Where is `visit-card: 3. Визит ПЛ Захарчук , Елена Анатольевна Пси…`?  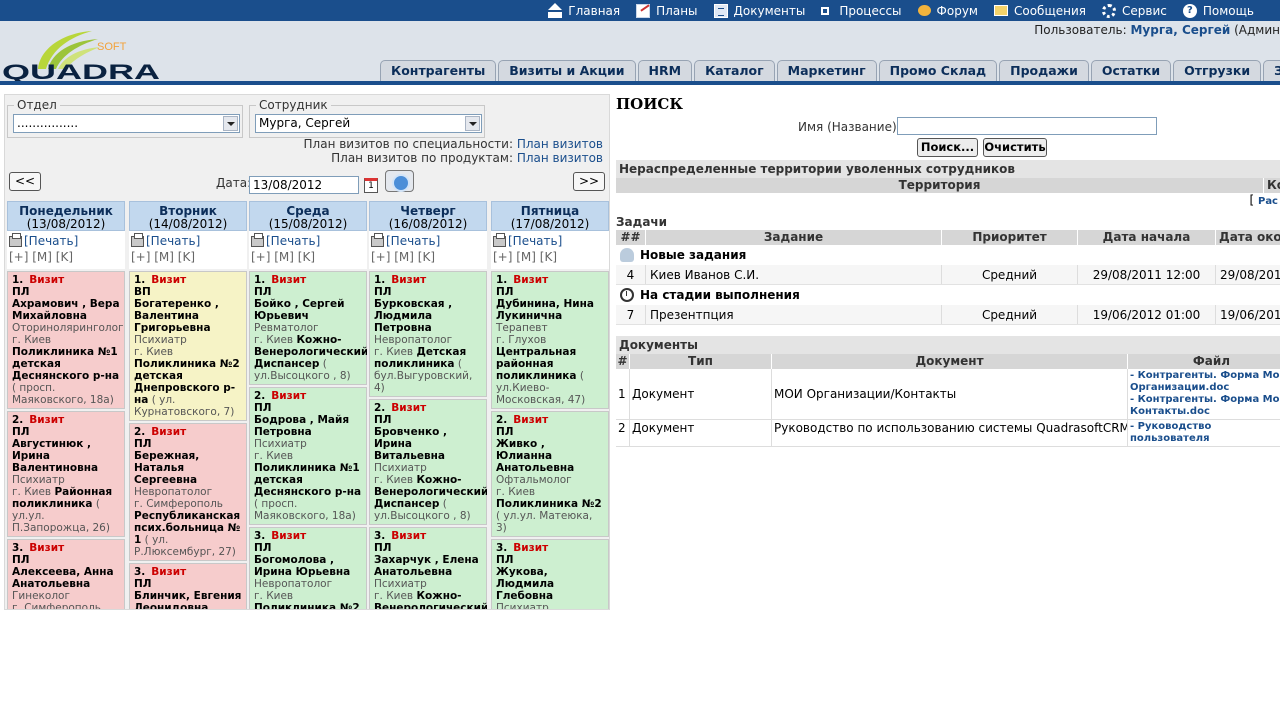
visit-card: 3. Визит ПЛ Захарчук , Елена Анатольевна Пси… is located at coordinates (428, 568).